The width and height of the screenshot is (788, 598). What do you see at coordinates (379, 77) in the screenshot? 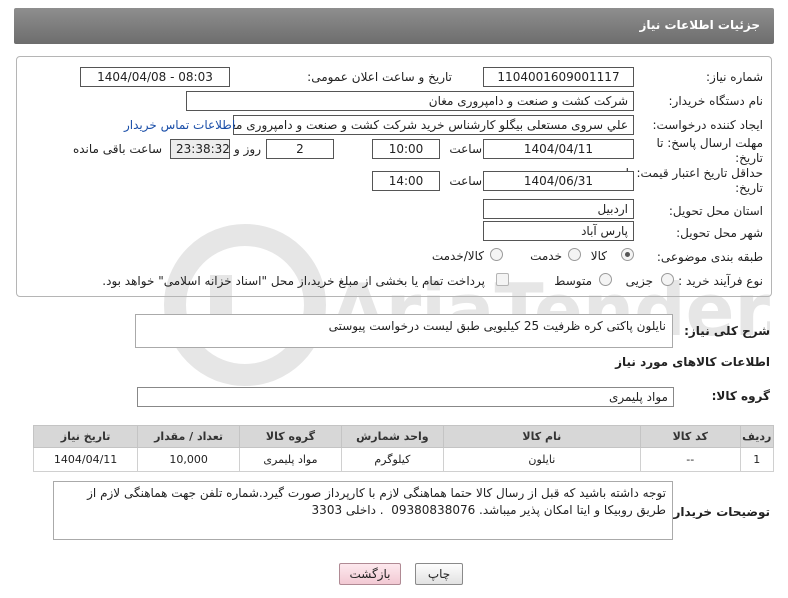
I see `announce-datetime-label: تاریخ و ساعت اعلان عمومی:` at bounding box center [379, 77].